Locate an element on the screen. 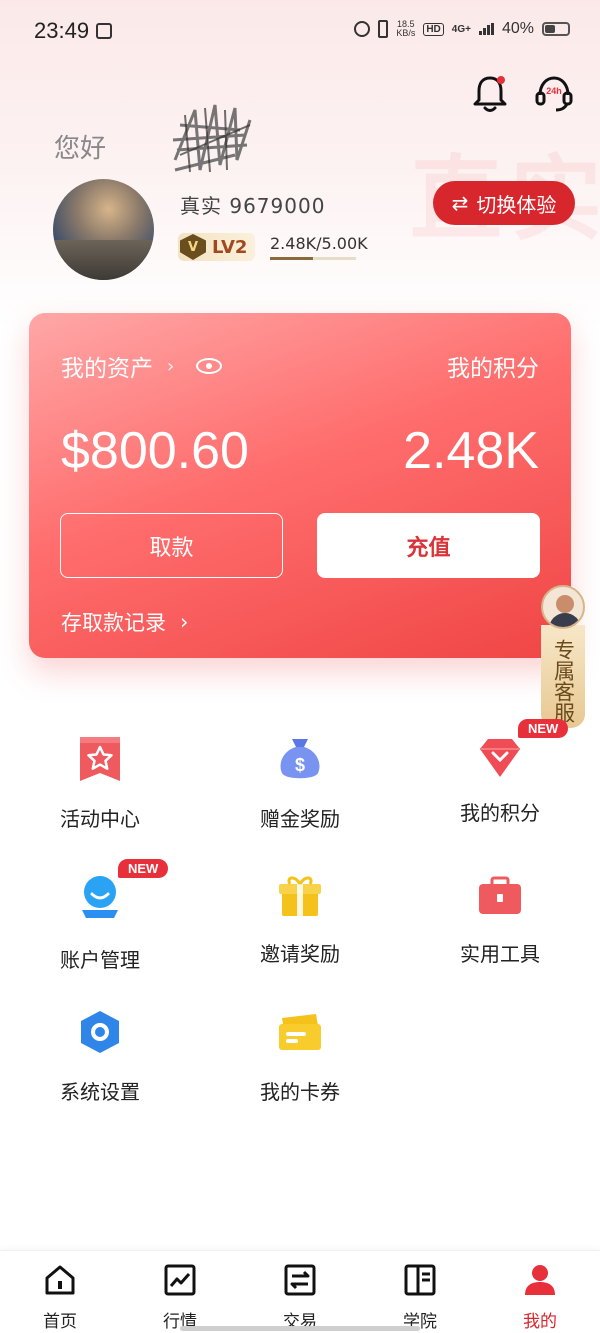 The image size is (600, 1333). nav-label: 首页 is located at coordinates (60, 1322).